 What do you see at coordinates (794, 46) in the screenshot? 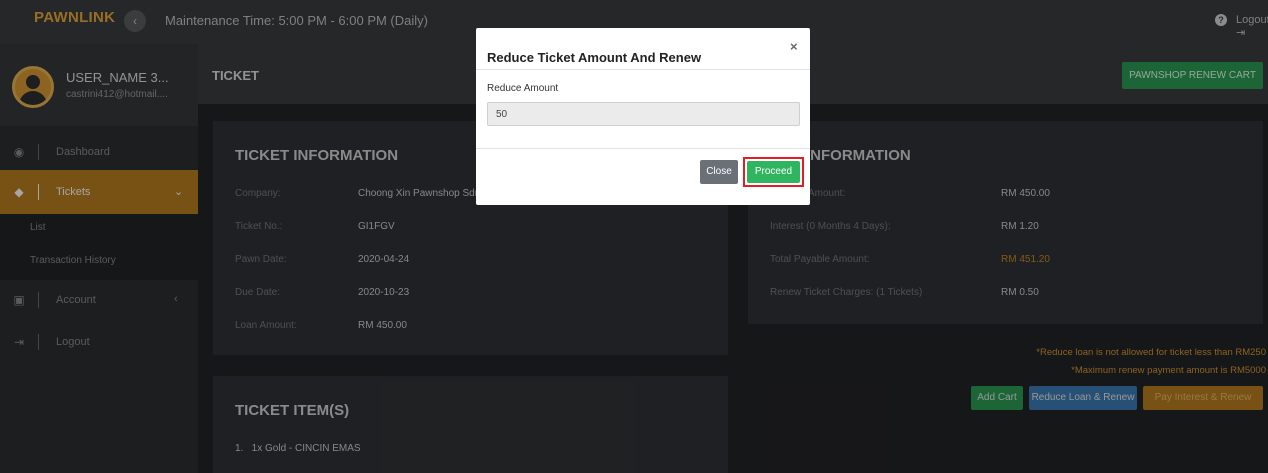
I see `close-icon: ×` at bounding box center [794, 46].